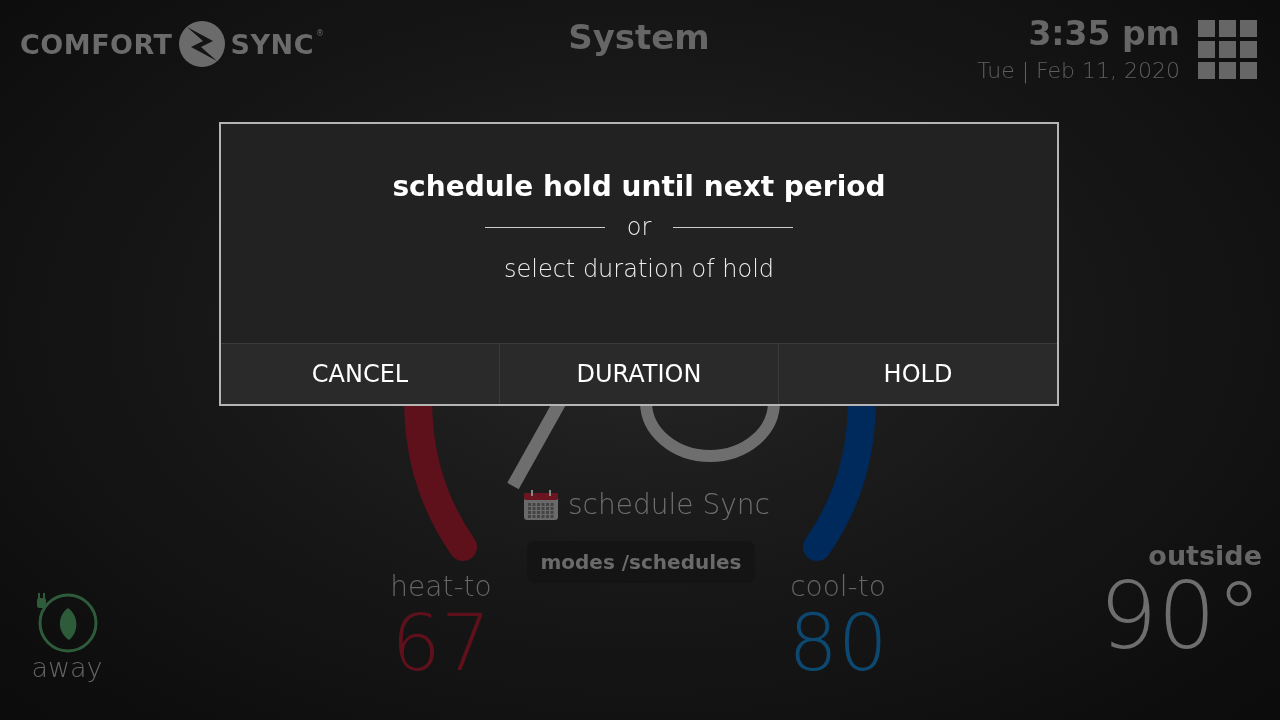 The image size is (1280, 720). I want to click on logo-icon, so click(201, 44).